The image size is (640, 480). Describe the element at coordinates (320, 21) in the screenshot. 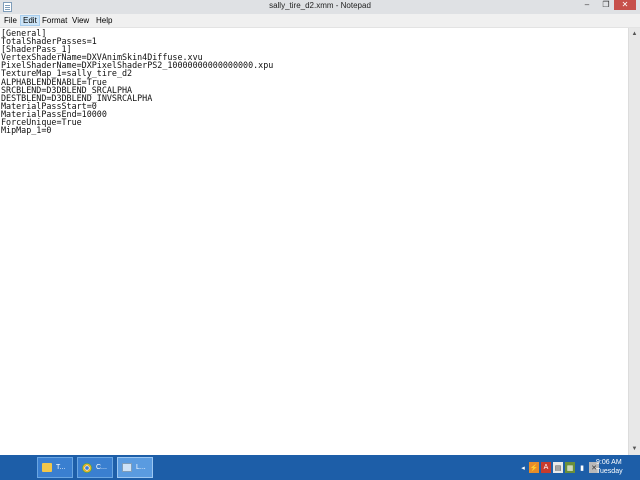

I see `menu-bar: File Edit Format View Help` at that location.